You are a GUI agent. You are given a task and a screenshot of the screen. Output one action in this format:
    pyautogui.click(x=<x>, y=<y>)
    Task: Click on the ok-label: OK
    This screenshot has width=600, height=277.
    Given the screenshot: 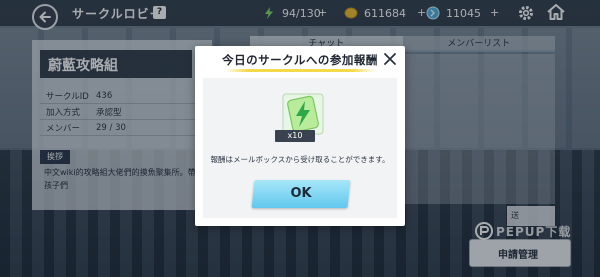 What is the action you would take?
    pyautogui.click(x=301, y=193)
    